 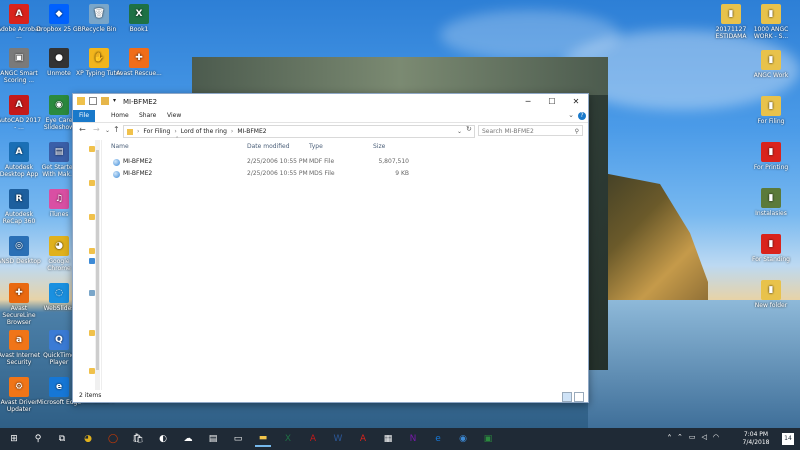 I want to click on expand-ribbon-icon: ⌄, so click(x=571, y=115).